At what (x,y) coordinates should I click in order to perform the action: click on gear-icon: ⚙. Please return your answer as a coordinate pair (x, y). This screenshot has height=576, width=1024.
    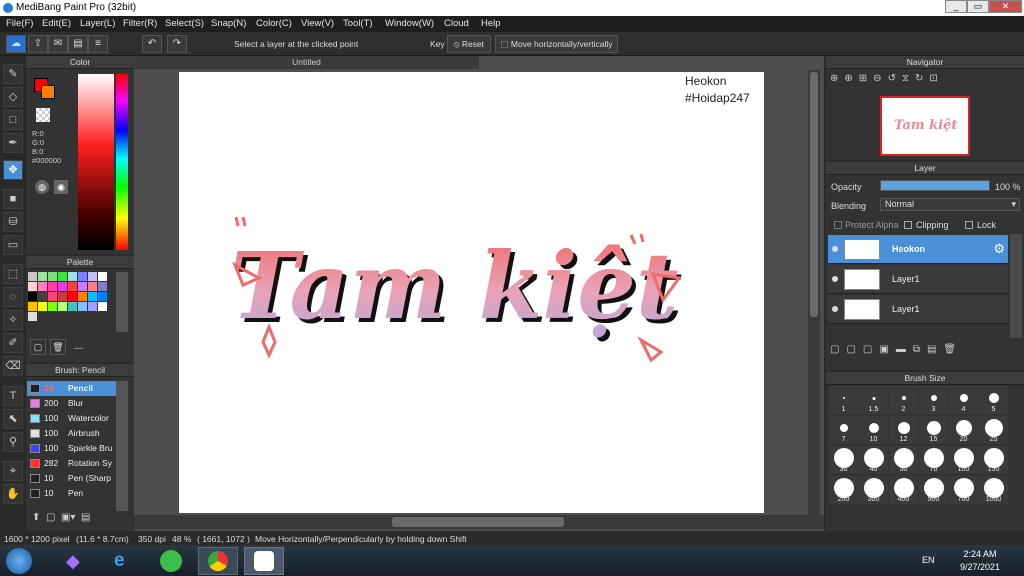
    Looking at the image, I should click on (999, 249).